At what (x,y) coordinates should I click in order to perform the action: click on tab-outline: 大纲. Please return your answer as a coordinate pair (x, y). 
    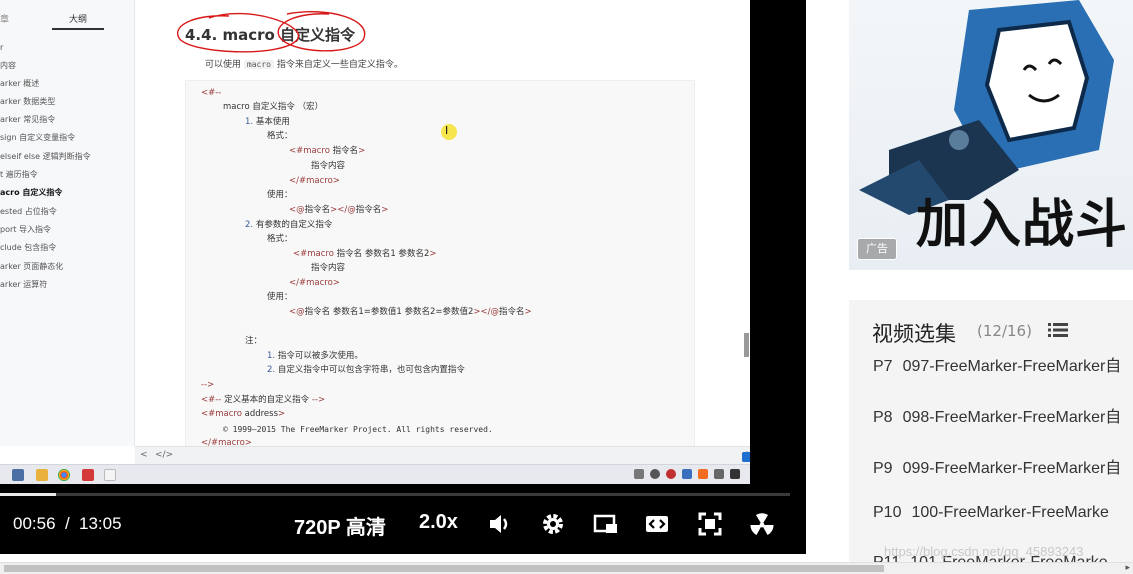
    Looking at the image, I should click on (78, 18).